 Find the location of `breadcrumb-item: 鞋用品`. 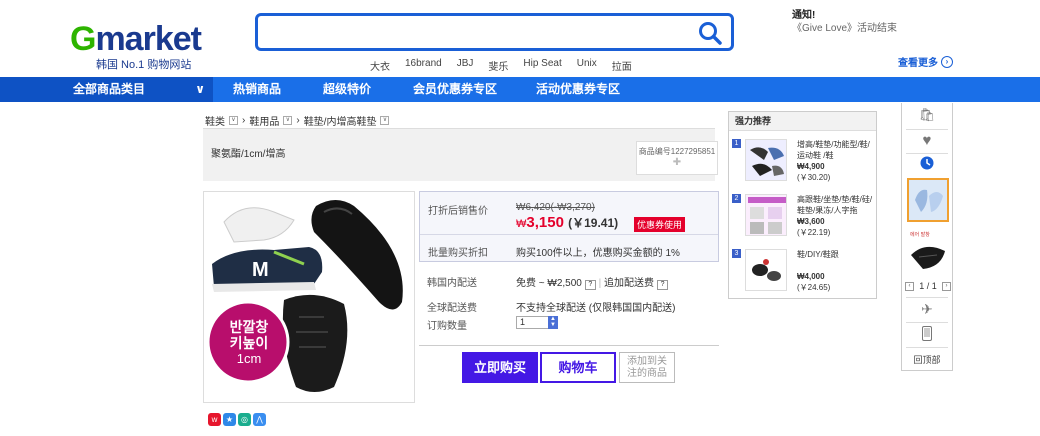

breadcrumb-item: 鞋用品 is located at coordinates (264, 120).